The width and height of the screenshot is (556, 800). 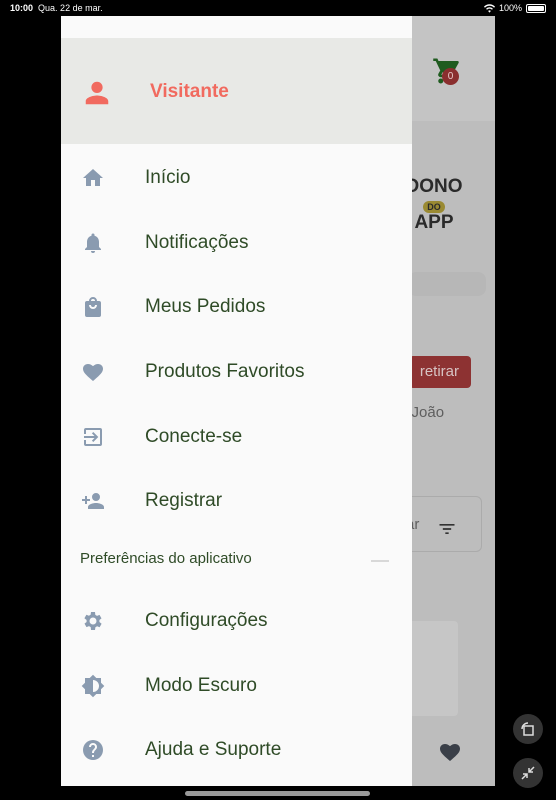 What do you see at coordinates (93, 307) in the screenshot?
I see `shopping-bag-icon` at bounding box center [93, 307].